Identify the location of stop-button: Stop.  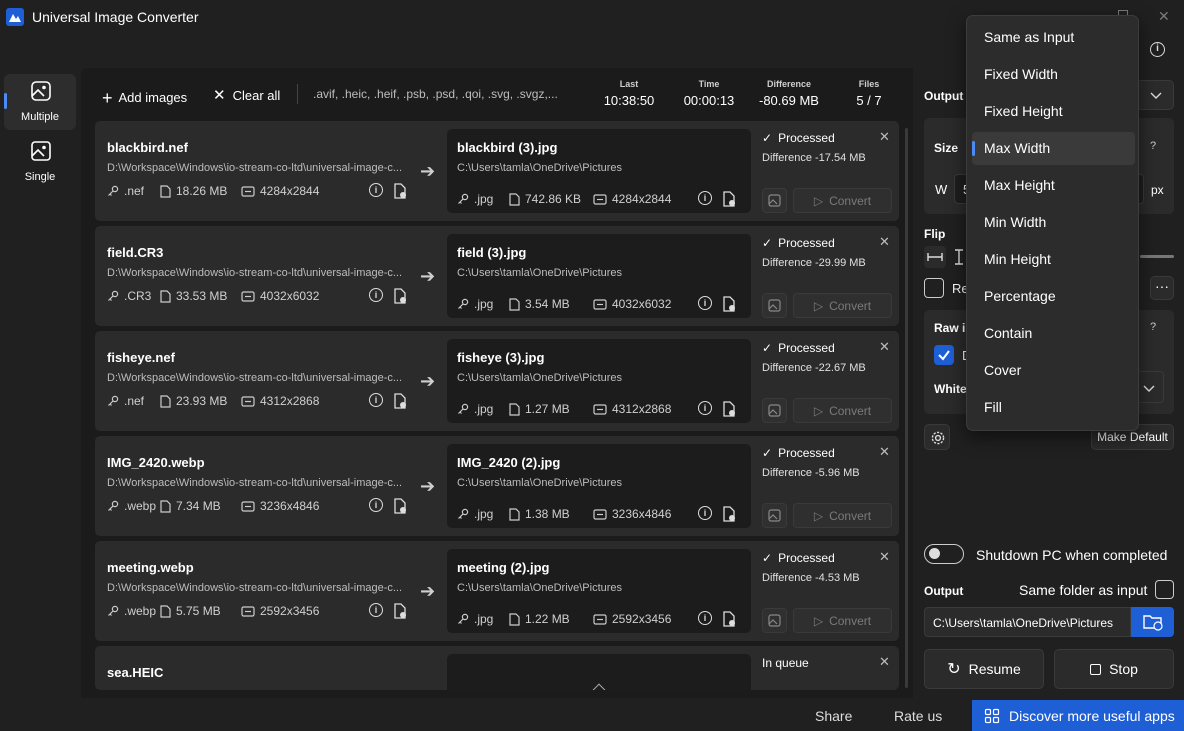
(1114, 669).